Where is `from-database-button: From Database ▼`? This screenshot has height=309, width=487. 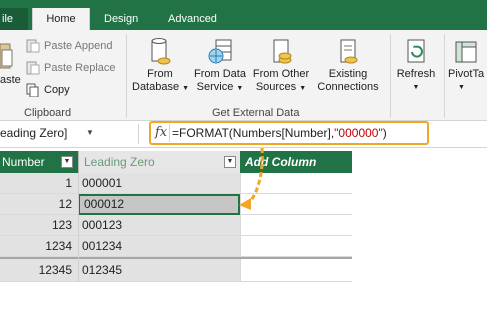 from-database-button: From Database ▼ is located at coordinates (161, 66).